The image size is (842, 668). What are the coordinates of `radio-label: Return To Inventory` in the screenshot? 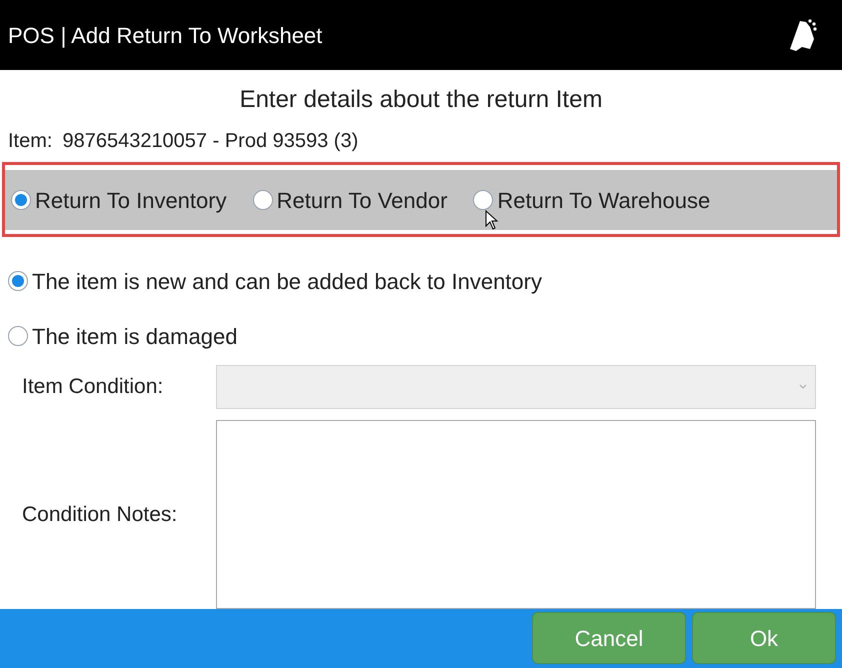 It's located at (131, 200).